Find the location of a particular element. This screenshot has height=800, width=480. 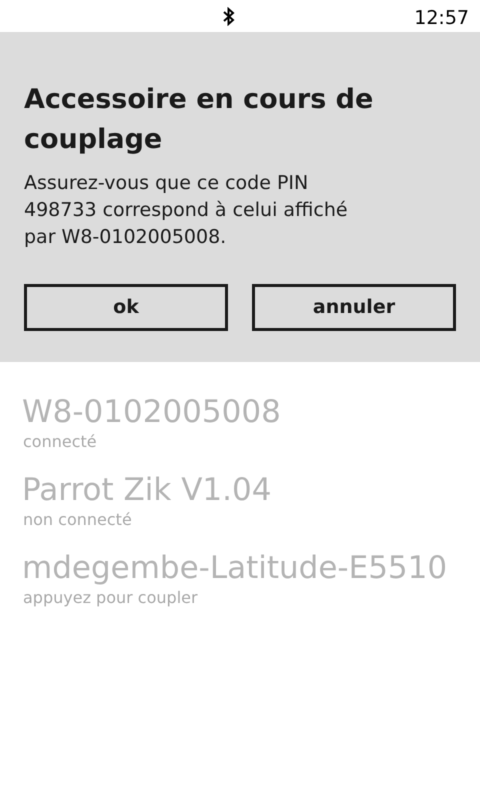

dialog-message: Assurez-vous que ce code PIN 498733 correspond à celui affiché par W8-0102005008. is located at coordinates (186, 210).